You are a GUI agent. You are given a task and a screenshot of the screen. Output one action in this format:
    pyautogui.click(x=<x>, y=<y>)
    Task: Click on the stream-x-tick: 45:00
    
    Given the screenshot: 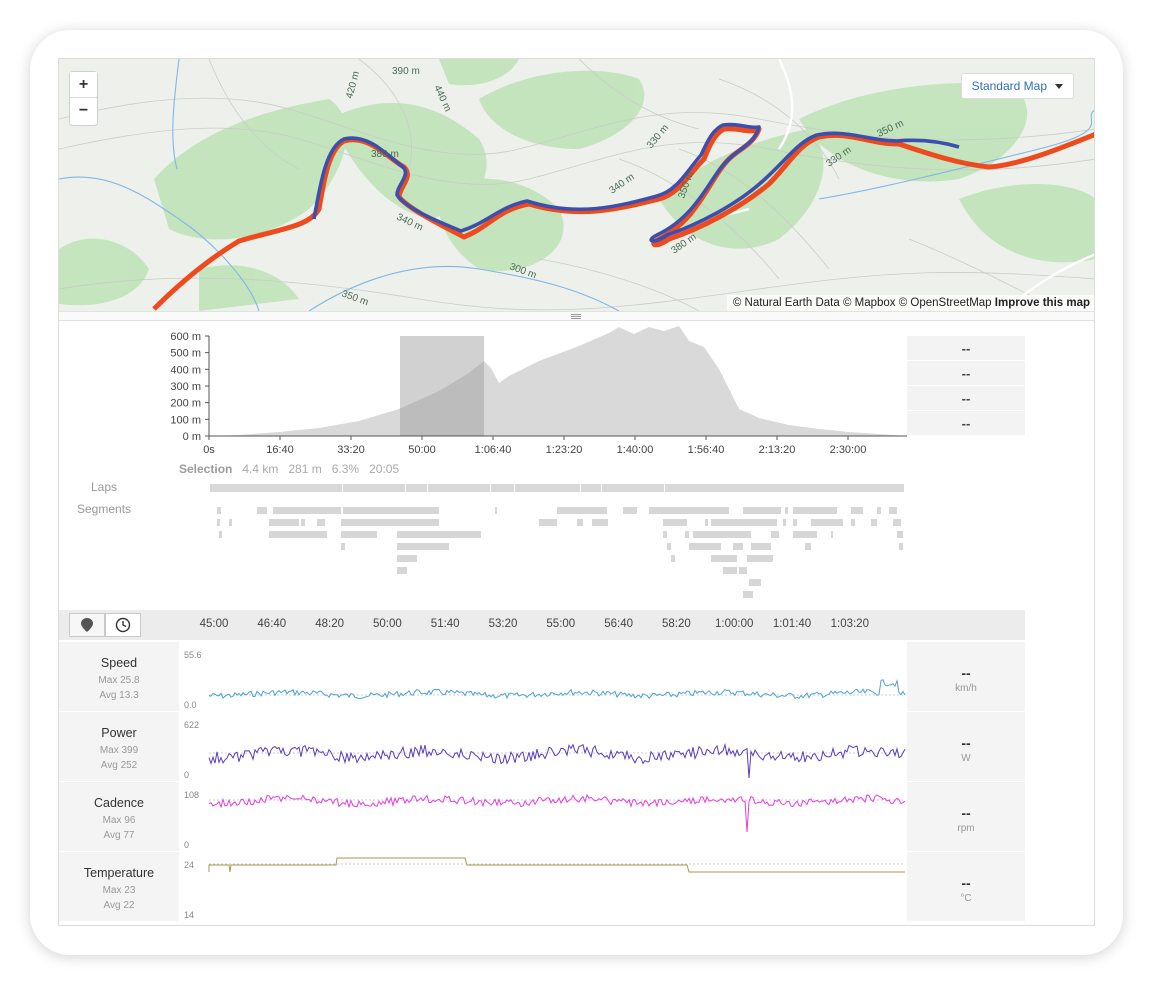 What is the action you would take?
    pyautogui.click(x=214, y=624)
    